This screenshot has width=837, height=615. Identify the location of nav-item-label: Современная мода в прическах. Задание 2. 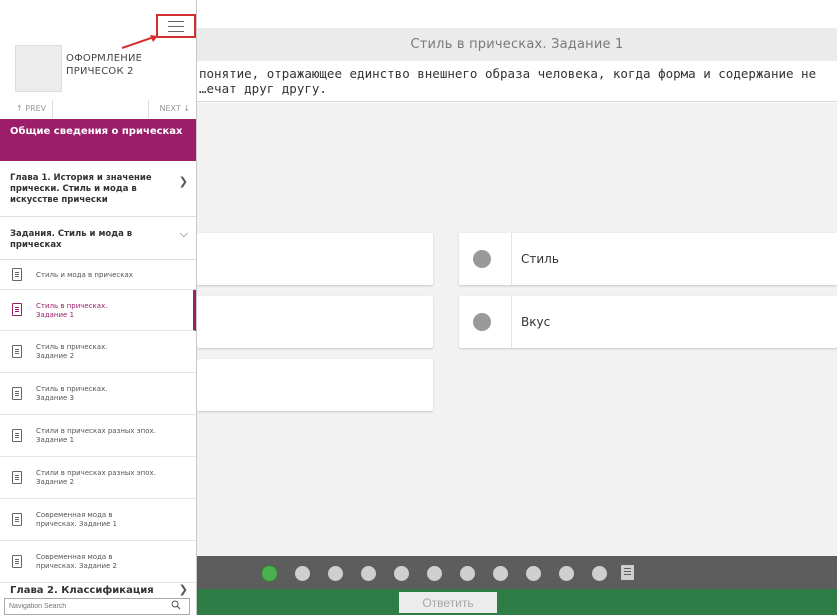
(76, 561).